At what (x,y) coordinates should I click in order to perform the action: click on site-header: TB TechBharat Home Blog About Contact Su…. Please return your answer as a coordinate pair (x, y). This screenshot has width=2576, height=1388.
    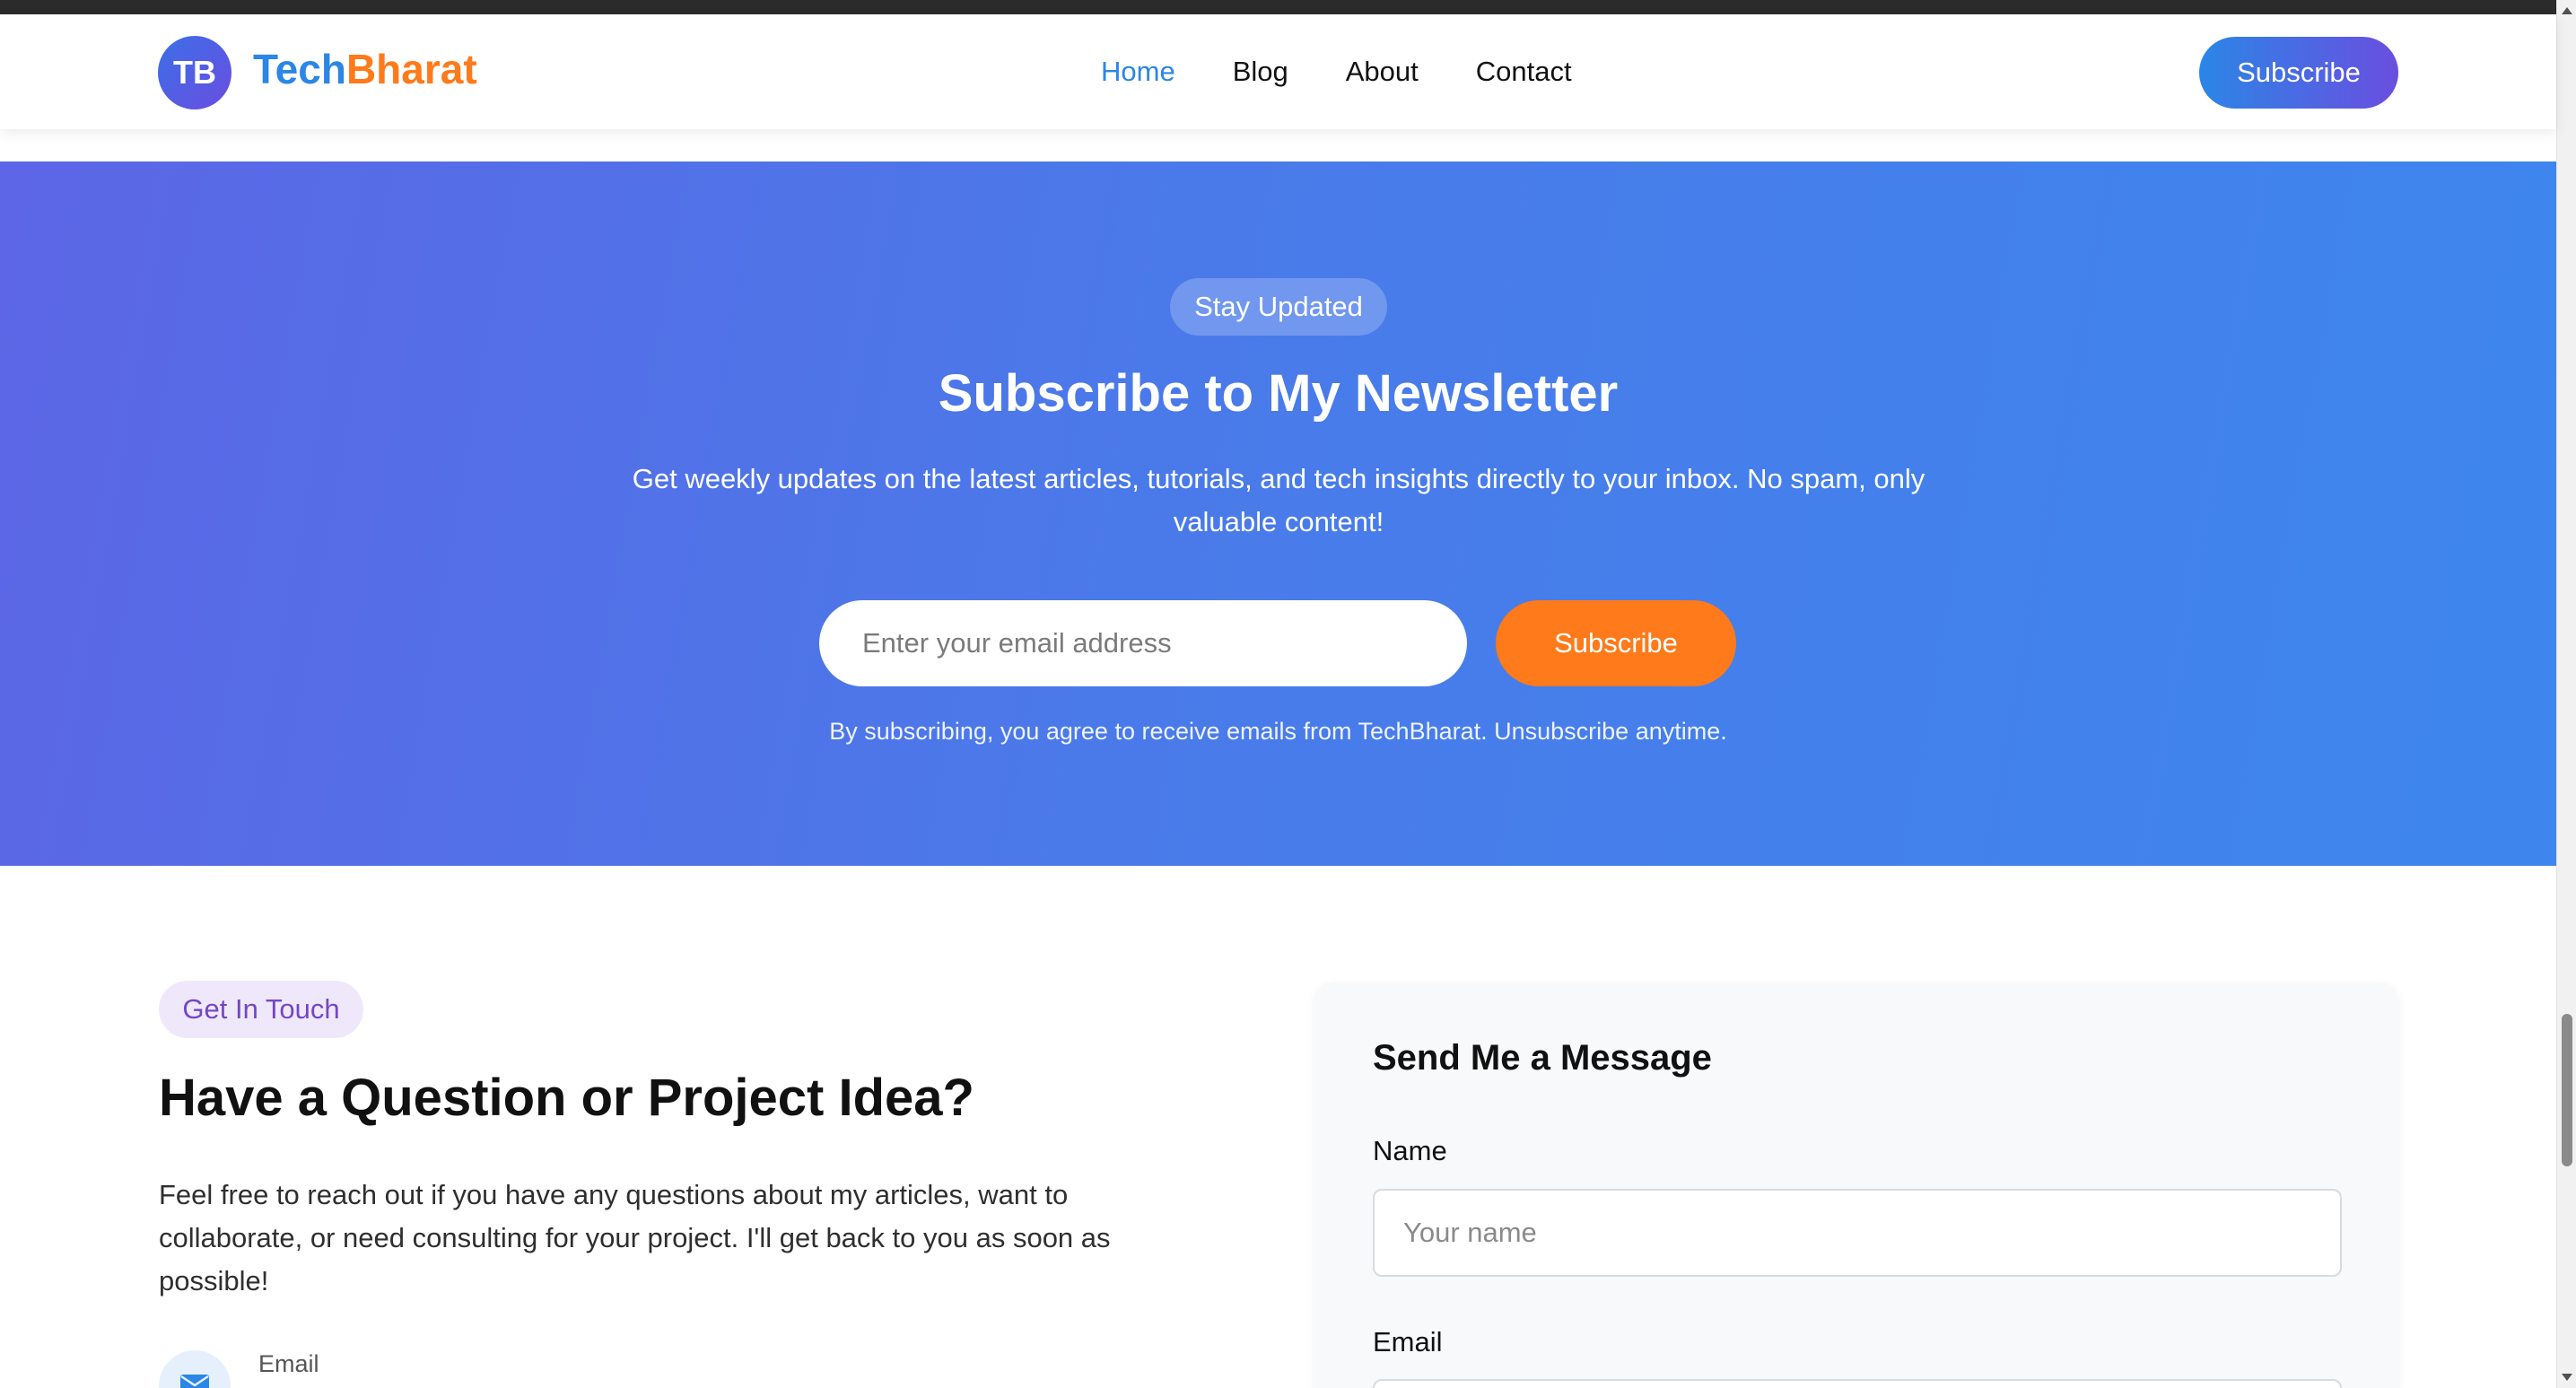
    Looking at the image, I should click on (1278, 72).